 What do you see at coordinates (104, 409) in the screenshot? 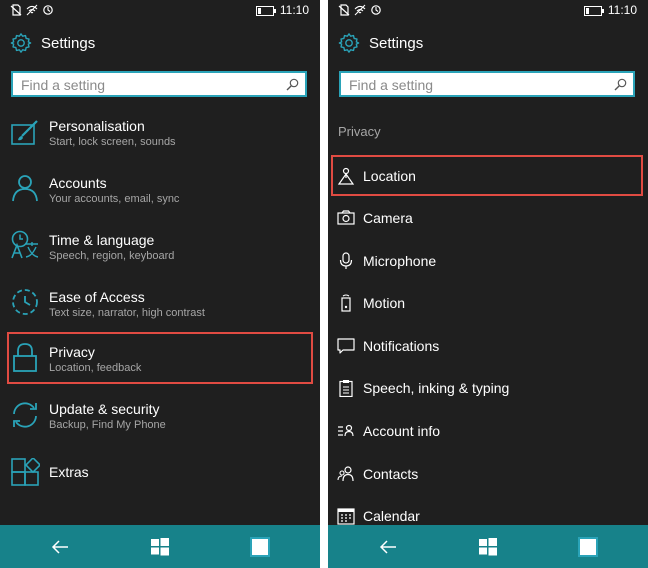
I see `settings-item-label: Update & security` at bounding box center [104, 409].